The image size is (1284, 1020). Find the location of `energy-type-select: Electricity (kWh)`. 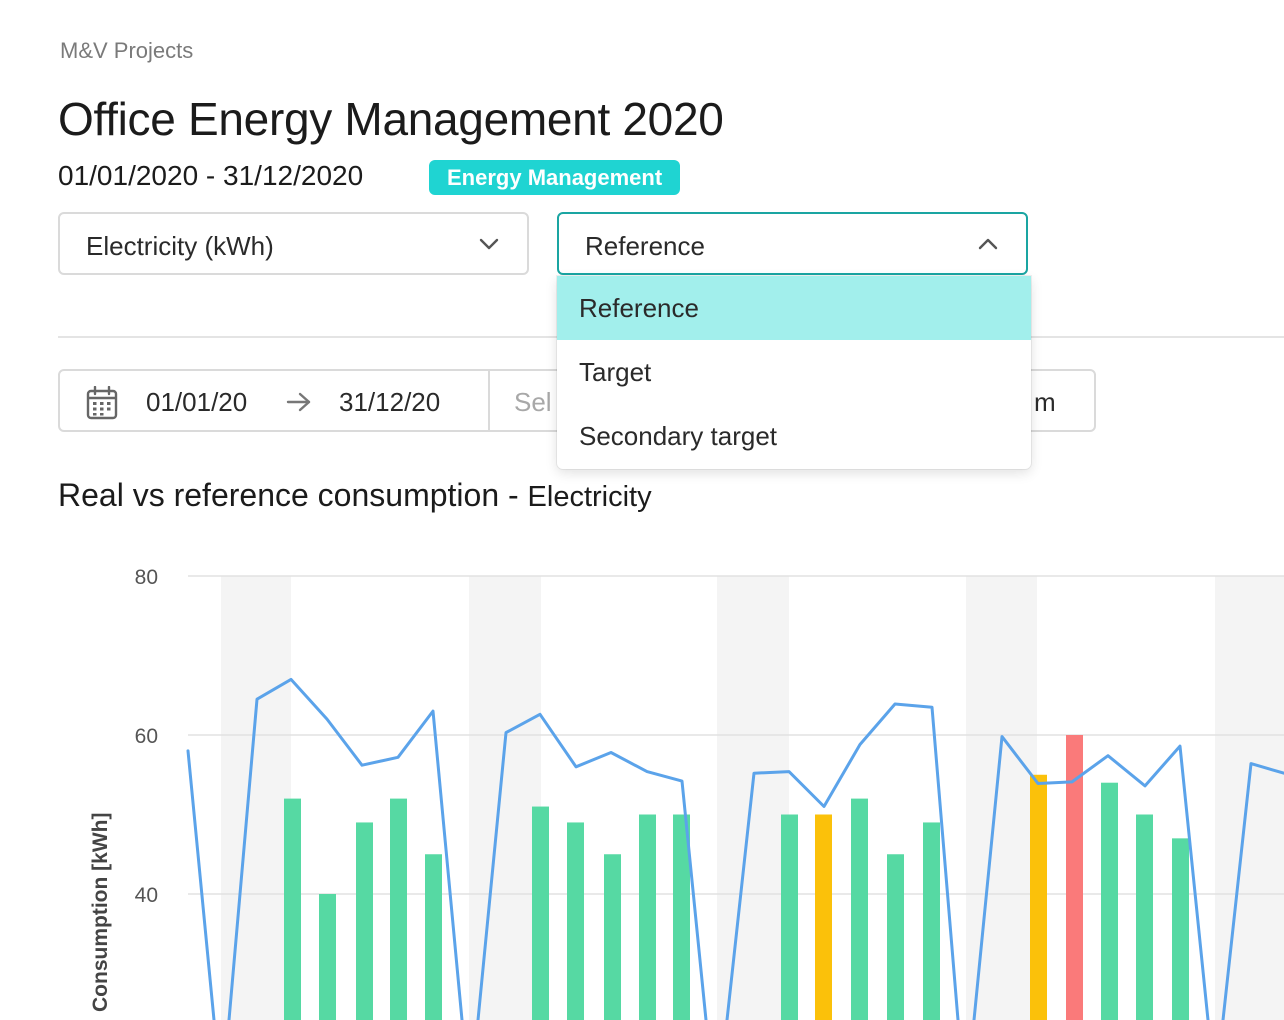

energy-type-select: Electricity (kWh) is located at coordinates (293, 243).